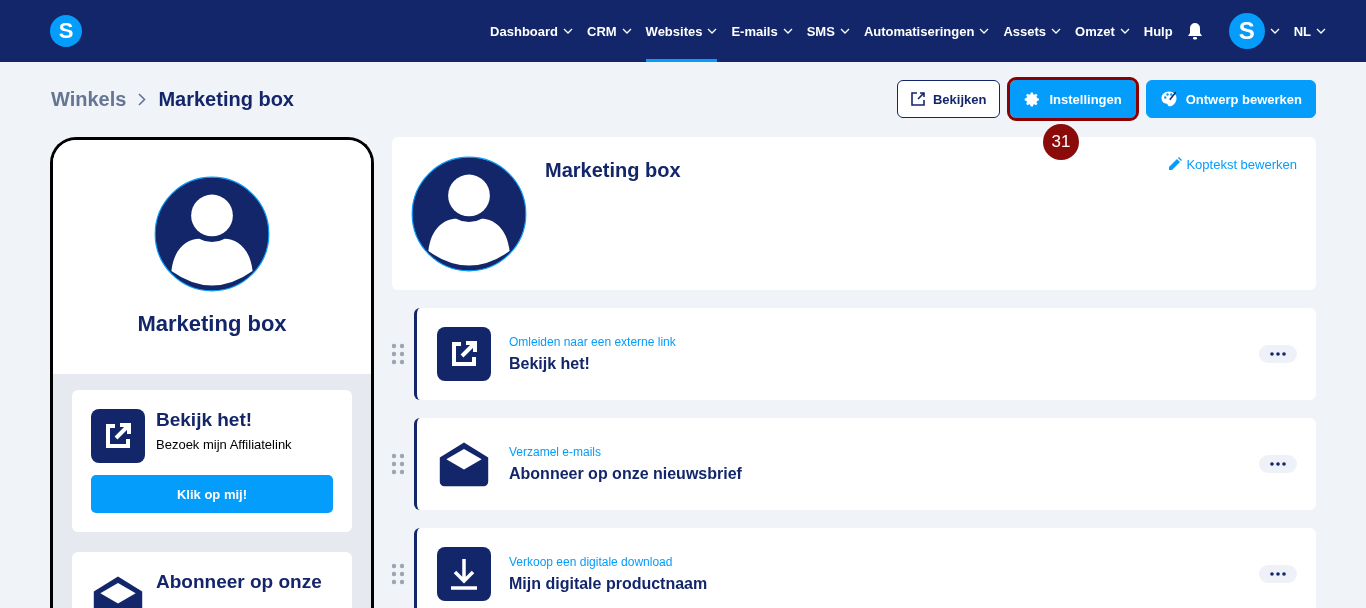  Describe the element at coordinates (142, 99) in the screenshot. I see `chevron-right-icon` at that location.